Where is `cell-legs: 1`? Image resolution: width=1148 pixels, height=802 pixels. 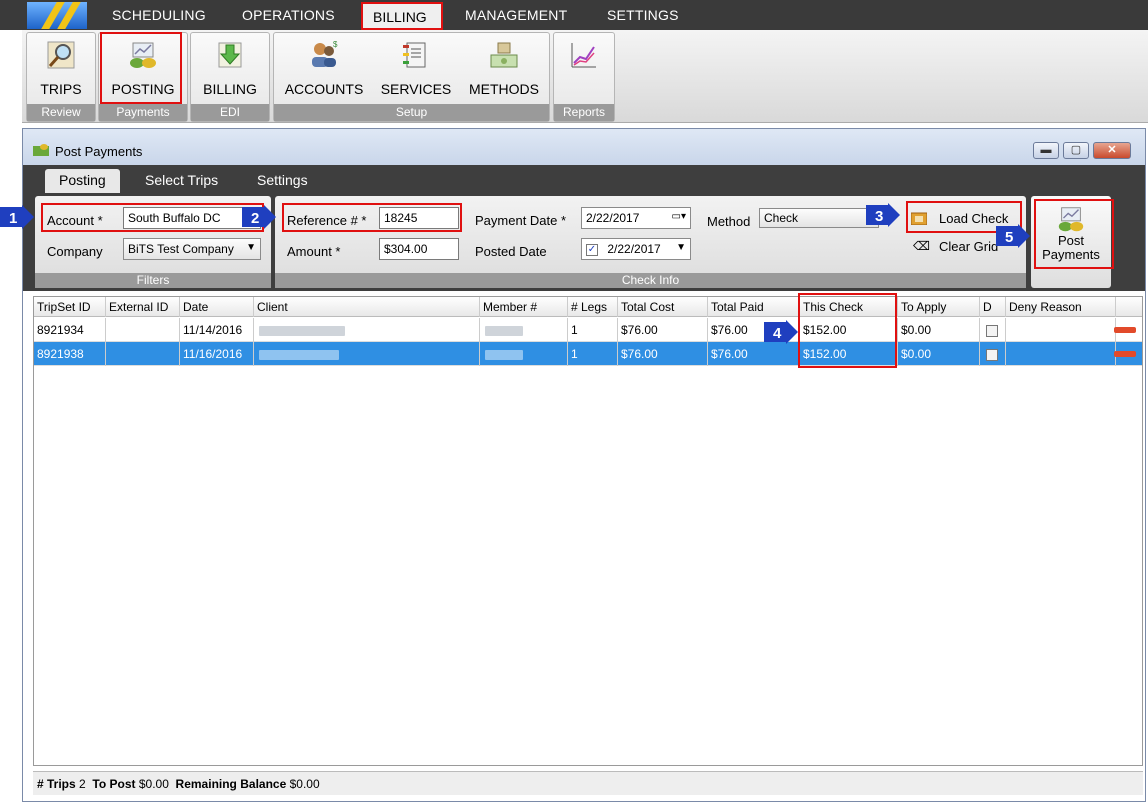 cell-legs: 1 is located at coordinates (593, 354).